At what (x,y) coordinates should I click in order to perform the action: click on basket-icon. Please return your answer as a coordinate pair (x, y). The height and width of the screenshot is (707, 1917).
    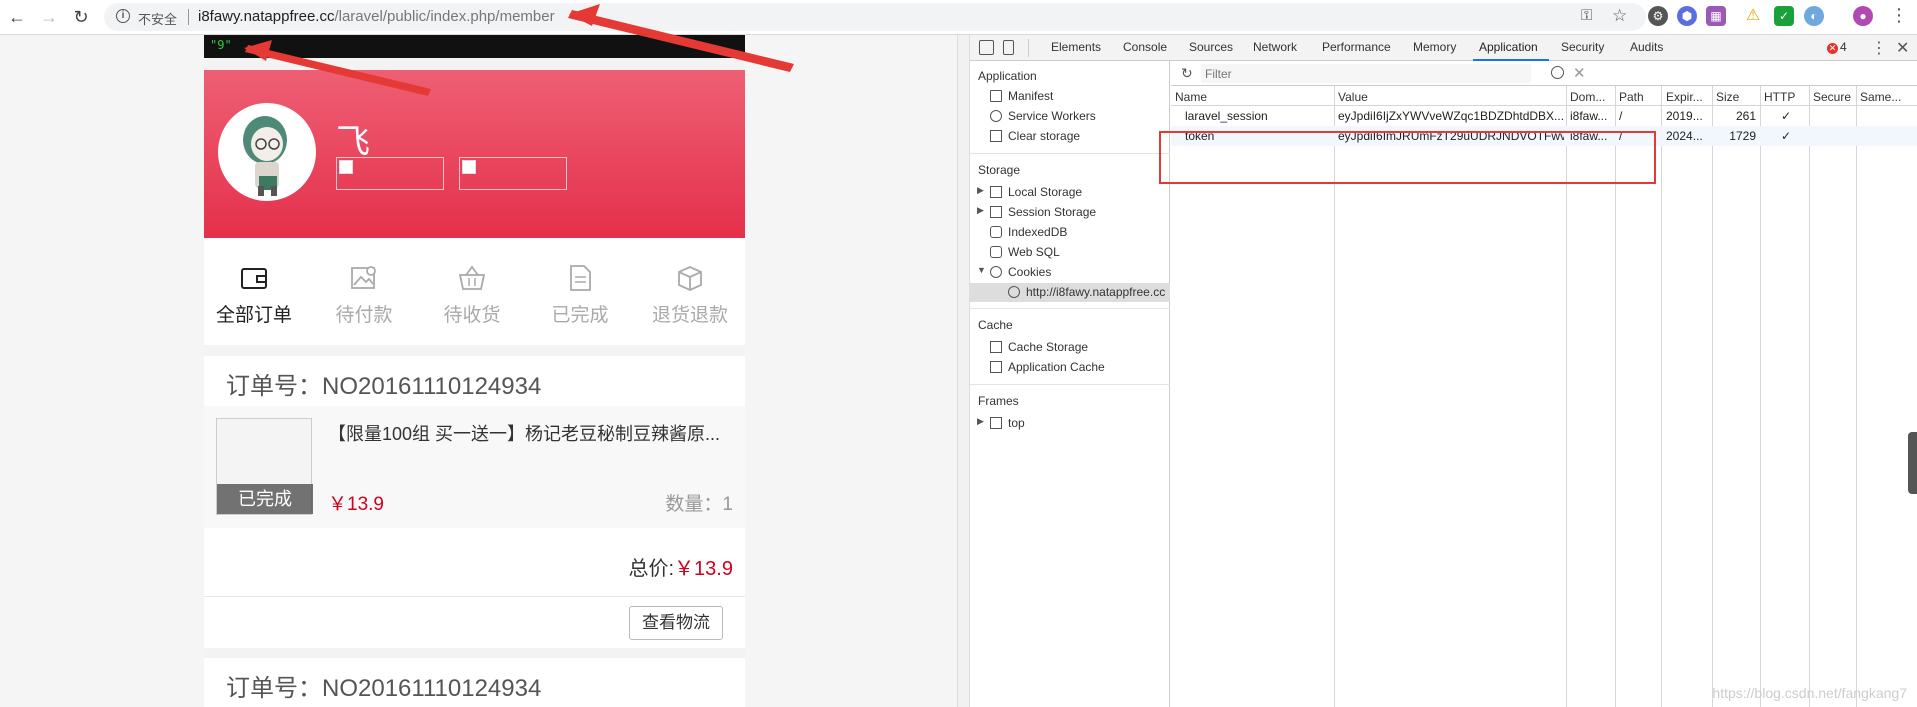
    Looking at the image, I should click on (472, 277).